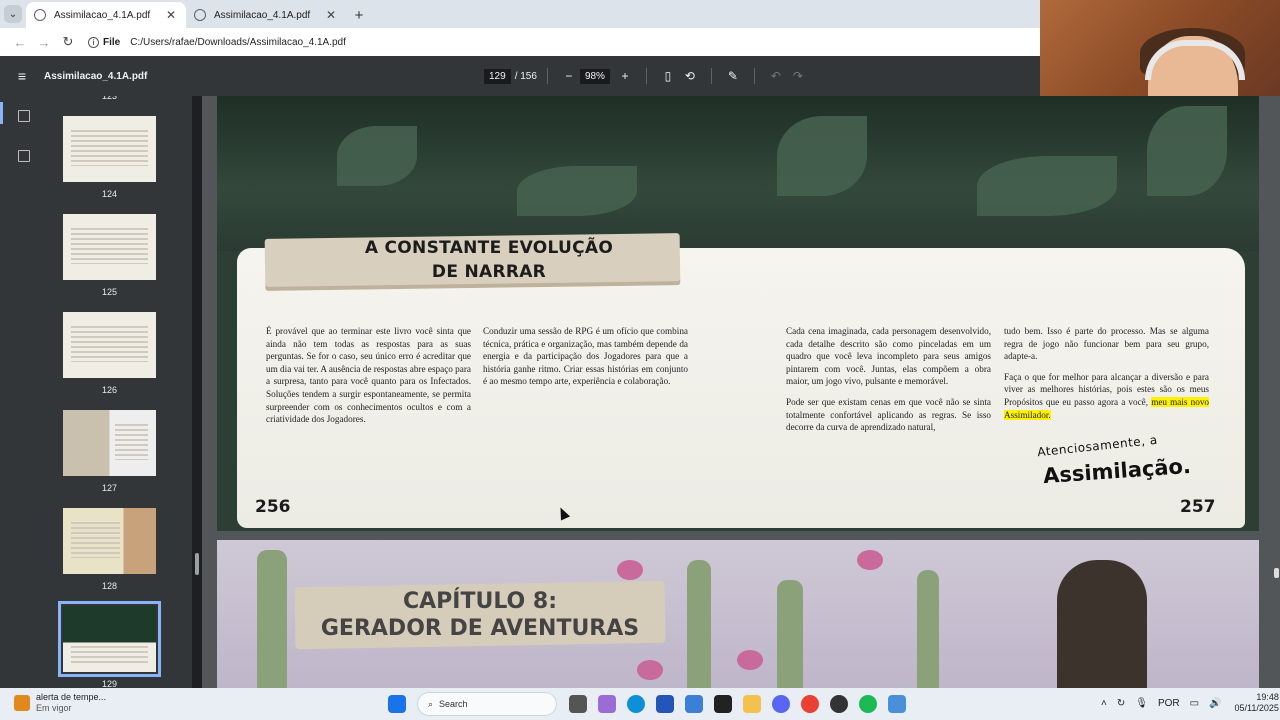 This screenshot has width=1280, height=720. I want to click on thumb-text, so click(109, 656).